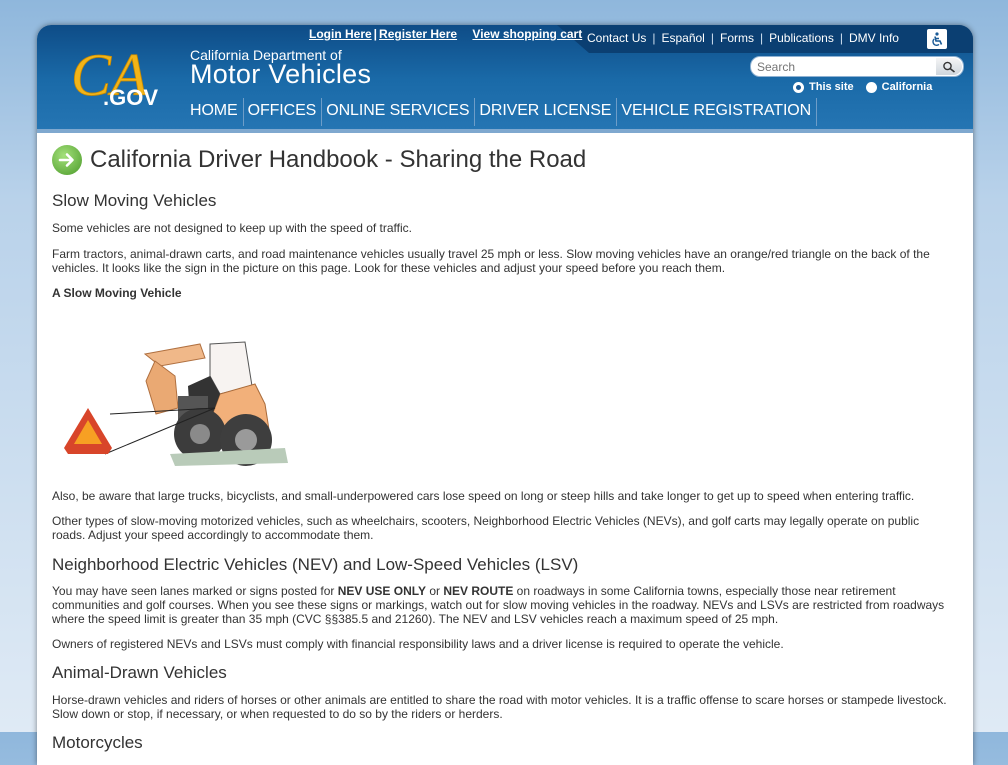 Image resolution: width=1008 pixels, height=765 pixels. I want to click on shopping-cart-link: View shopping cart, so click(527, 34).